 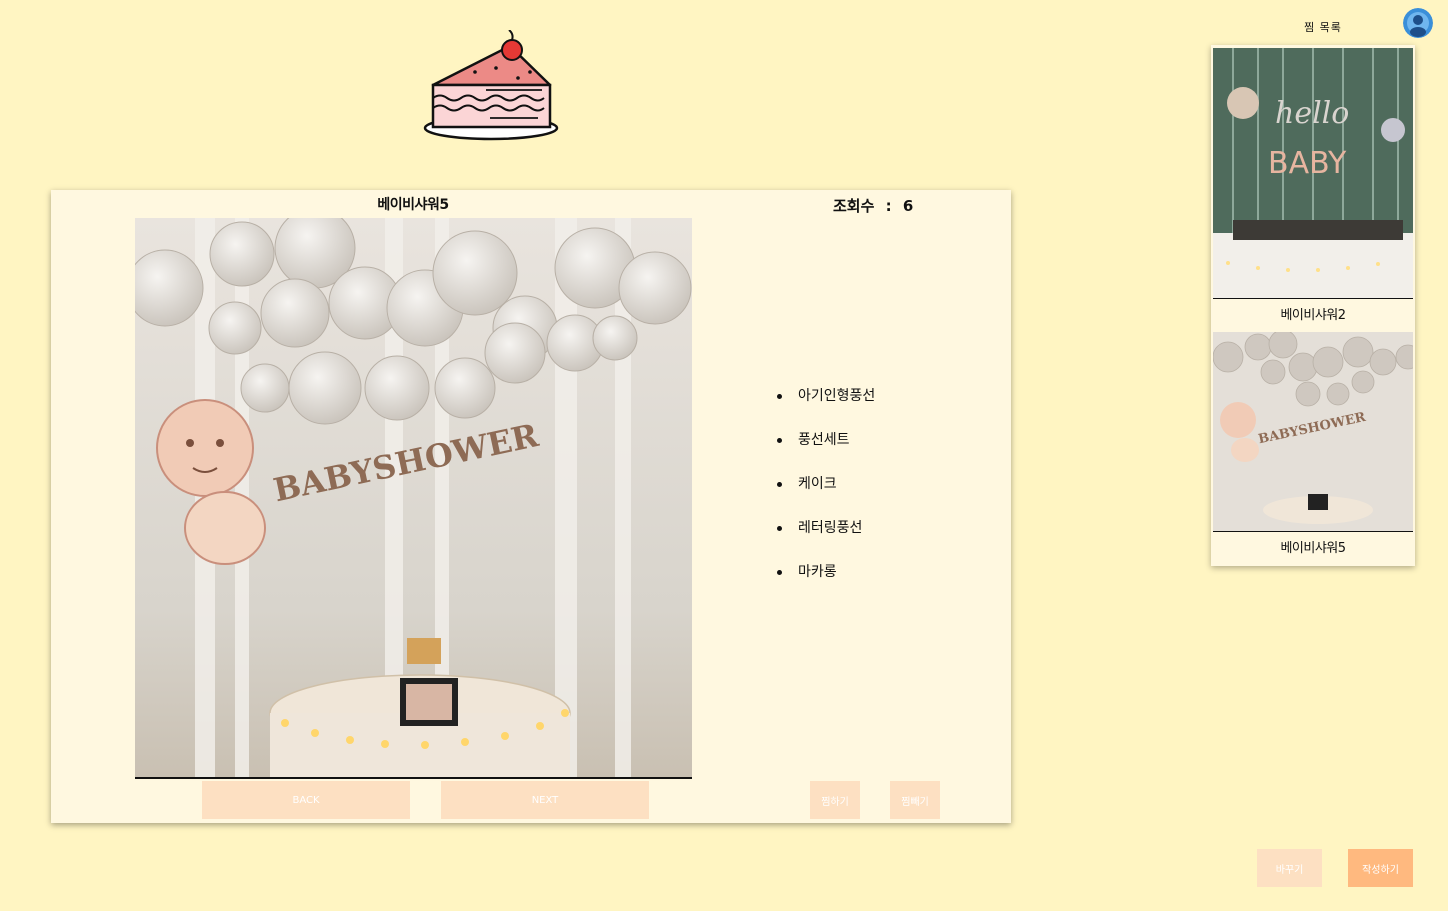 I want to click on view-count-value: 6, so click(x=908, y=206).